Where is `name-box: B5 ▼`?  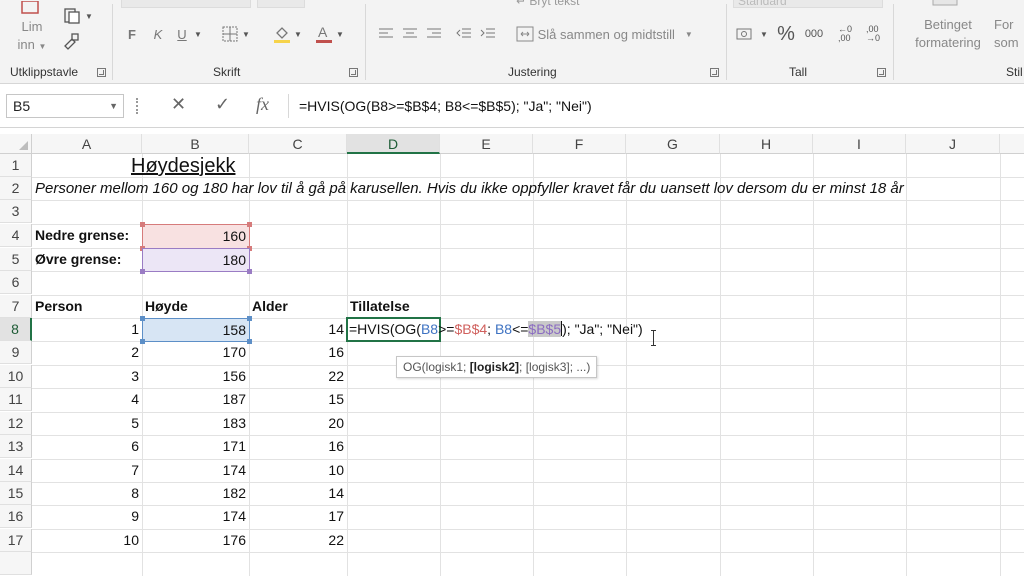
name-box: B5 ▼ is located at coordinates (65, 106).